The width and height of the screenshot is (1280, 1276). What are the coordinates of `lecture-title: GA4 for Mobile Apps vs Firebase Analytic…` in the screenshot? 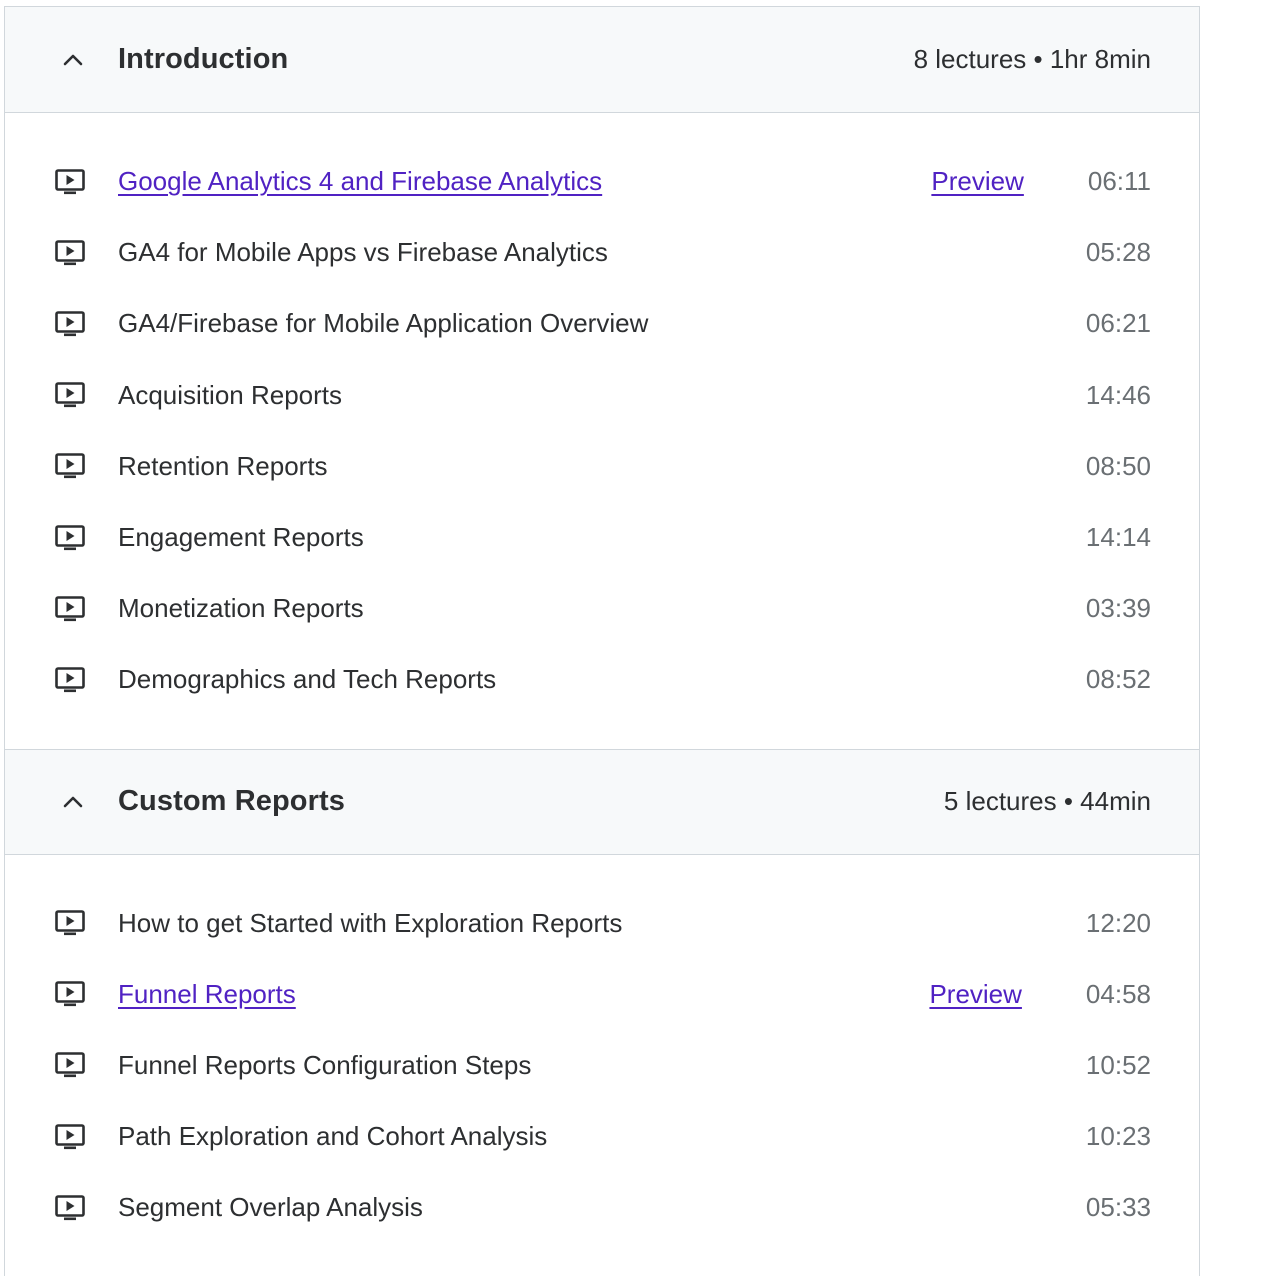 It's located at (602, 252).